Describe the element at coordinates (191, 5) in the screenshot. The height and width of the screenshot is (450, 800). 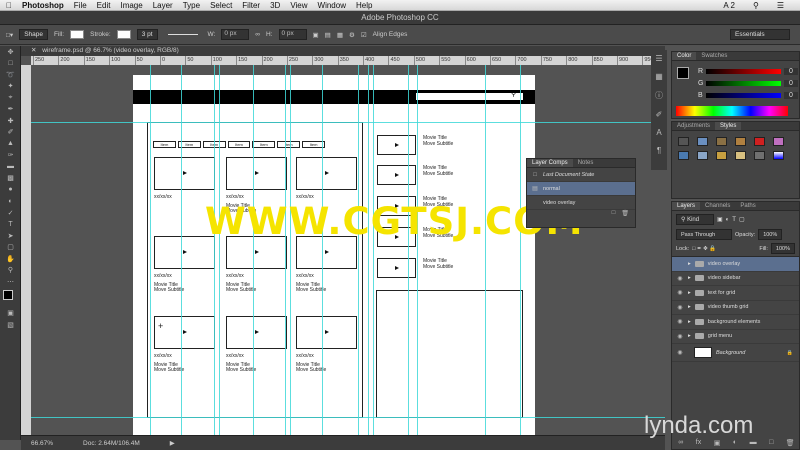
I see `menu-type: Type` at that location.